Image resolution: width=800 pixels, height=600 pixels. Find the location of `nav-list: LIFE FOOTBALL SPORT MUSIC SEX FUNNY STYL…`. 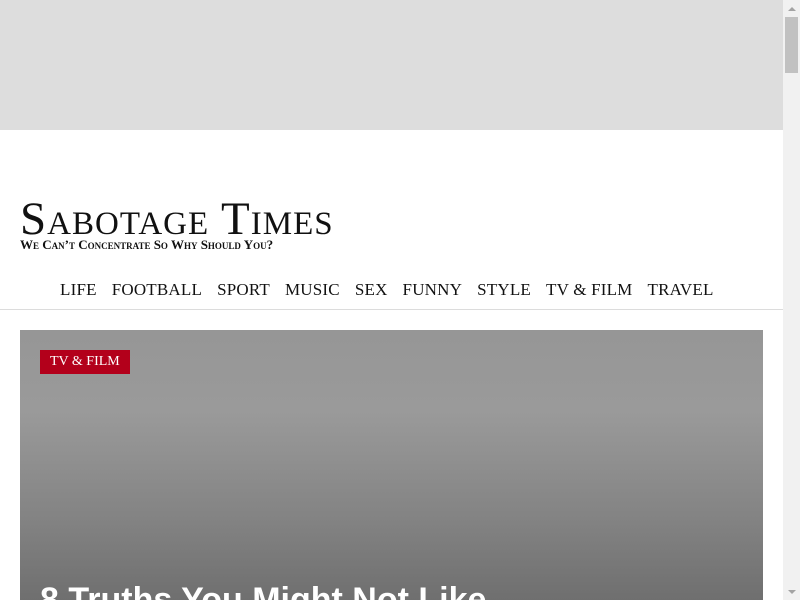

nav-list: LIFE FOOTBALL SPORT MUSIC SEX FUNNY STYL… is located at coordinates (391, 289).